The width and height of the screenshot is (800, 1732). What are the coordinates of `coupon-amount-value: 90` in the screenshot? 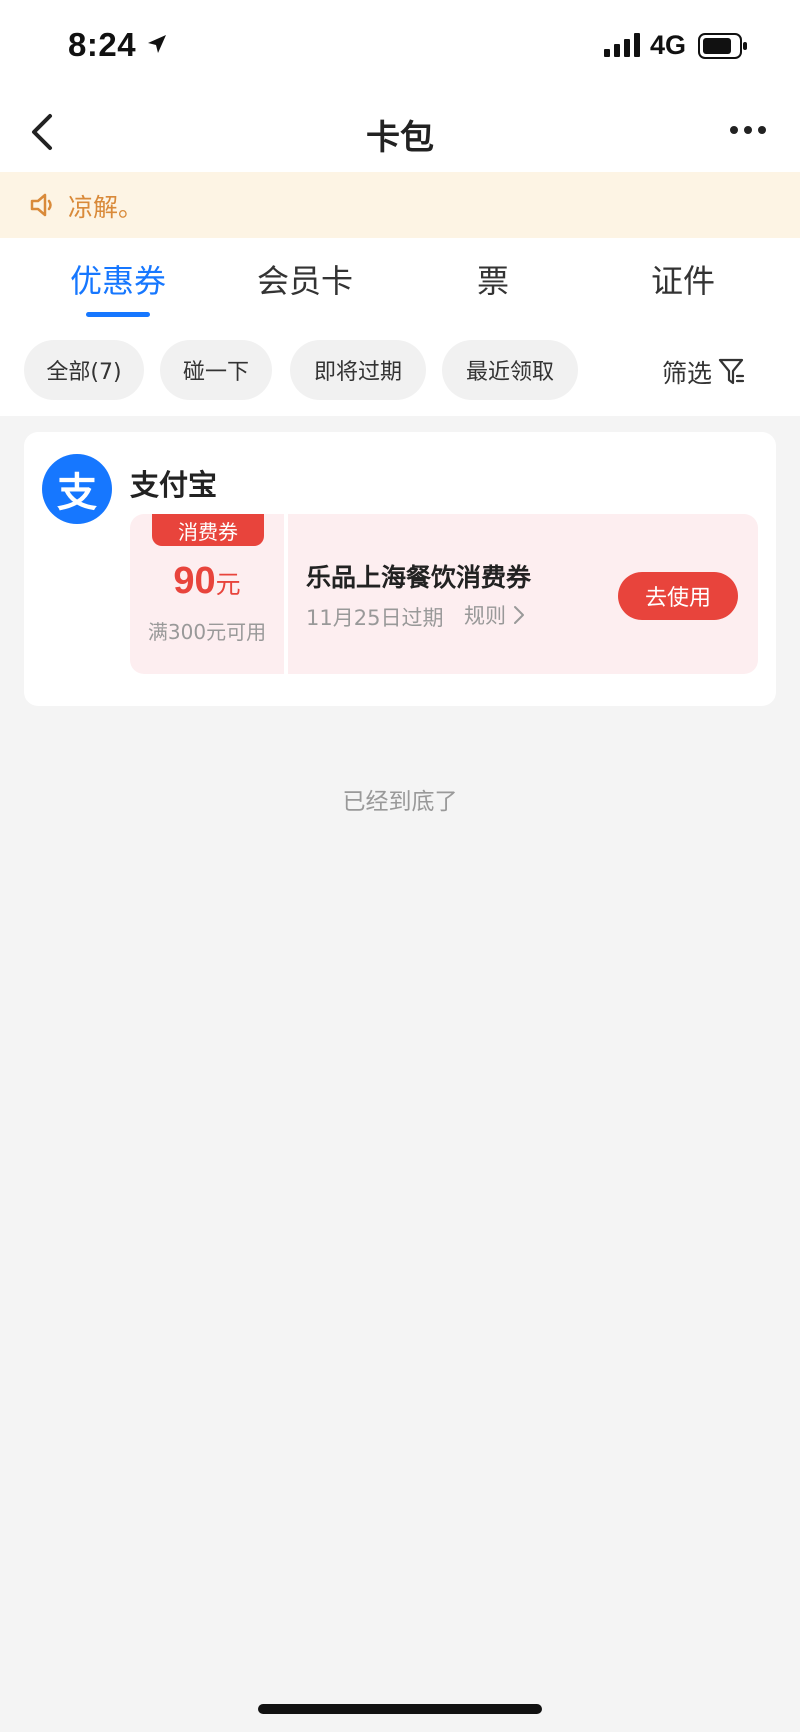 It's located at (194, 581).